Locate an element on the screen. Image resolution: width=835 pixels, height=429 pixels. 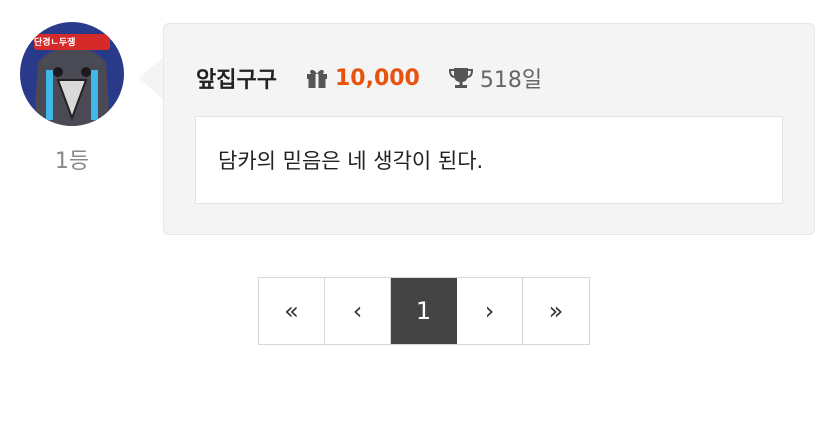
next-page-button: › is located at coordinates (490, 311).